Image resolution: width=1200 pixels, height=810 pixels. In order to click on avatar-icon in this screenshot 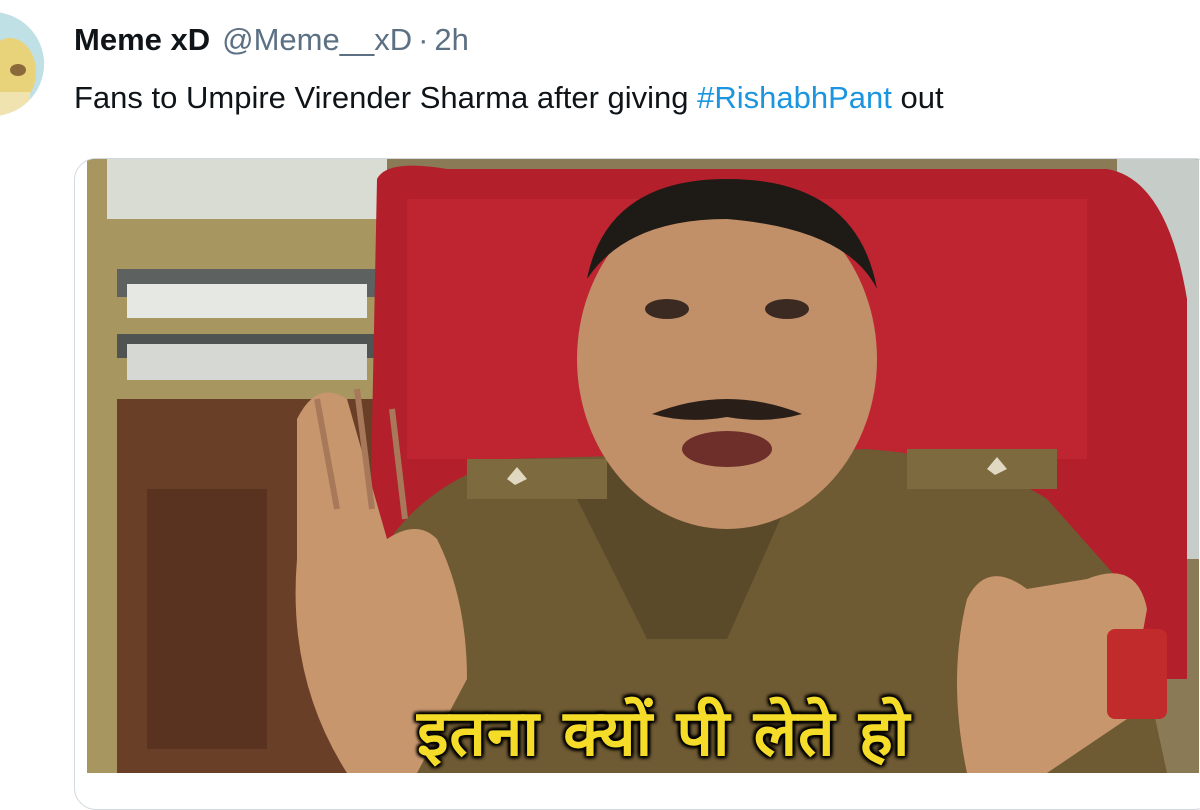, I will do `click(22, 64)`.